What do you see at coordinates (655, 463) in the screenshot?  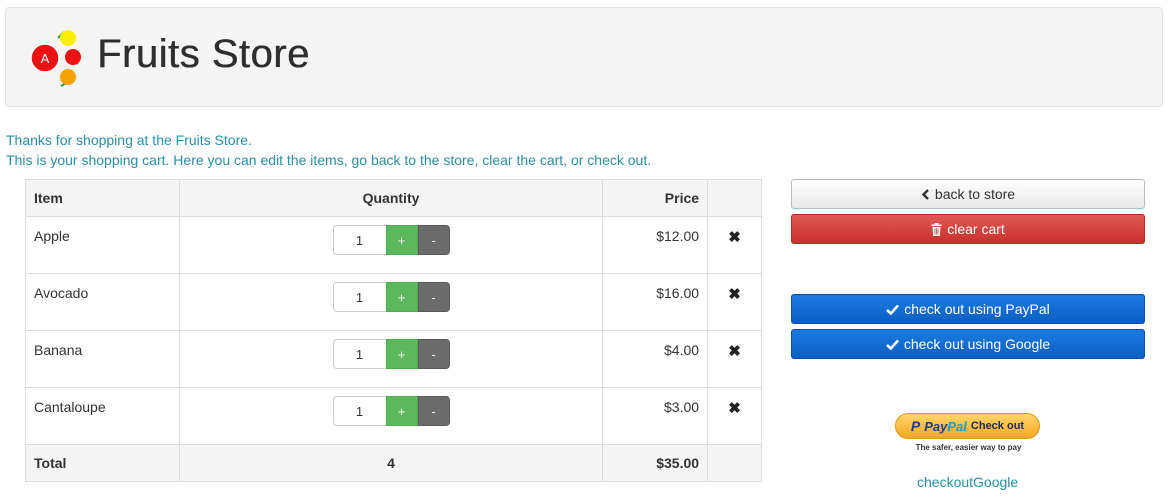 I see `total-price: $35.00` at bounding box center [655, 463].